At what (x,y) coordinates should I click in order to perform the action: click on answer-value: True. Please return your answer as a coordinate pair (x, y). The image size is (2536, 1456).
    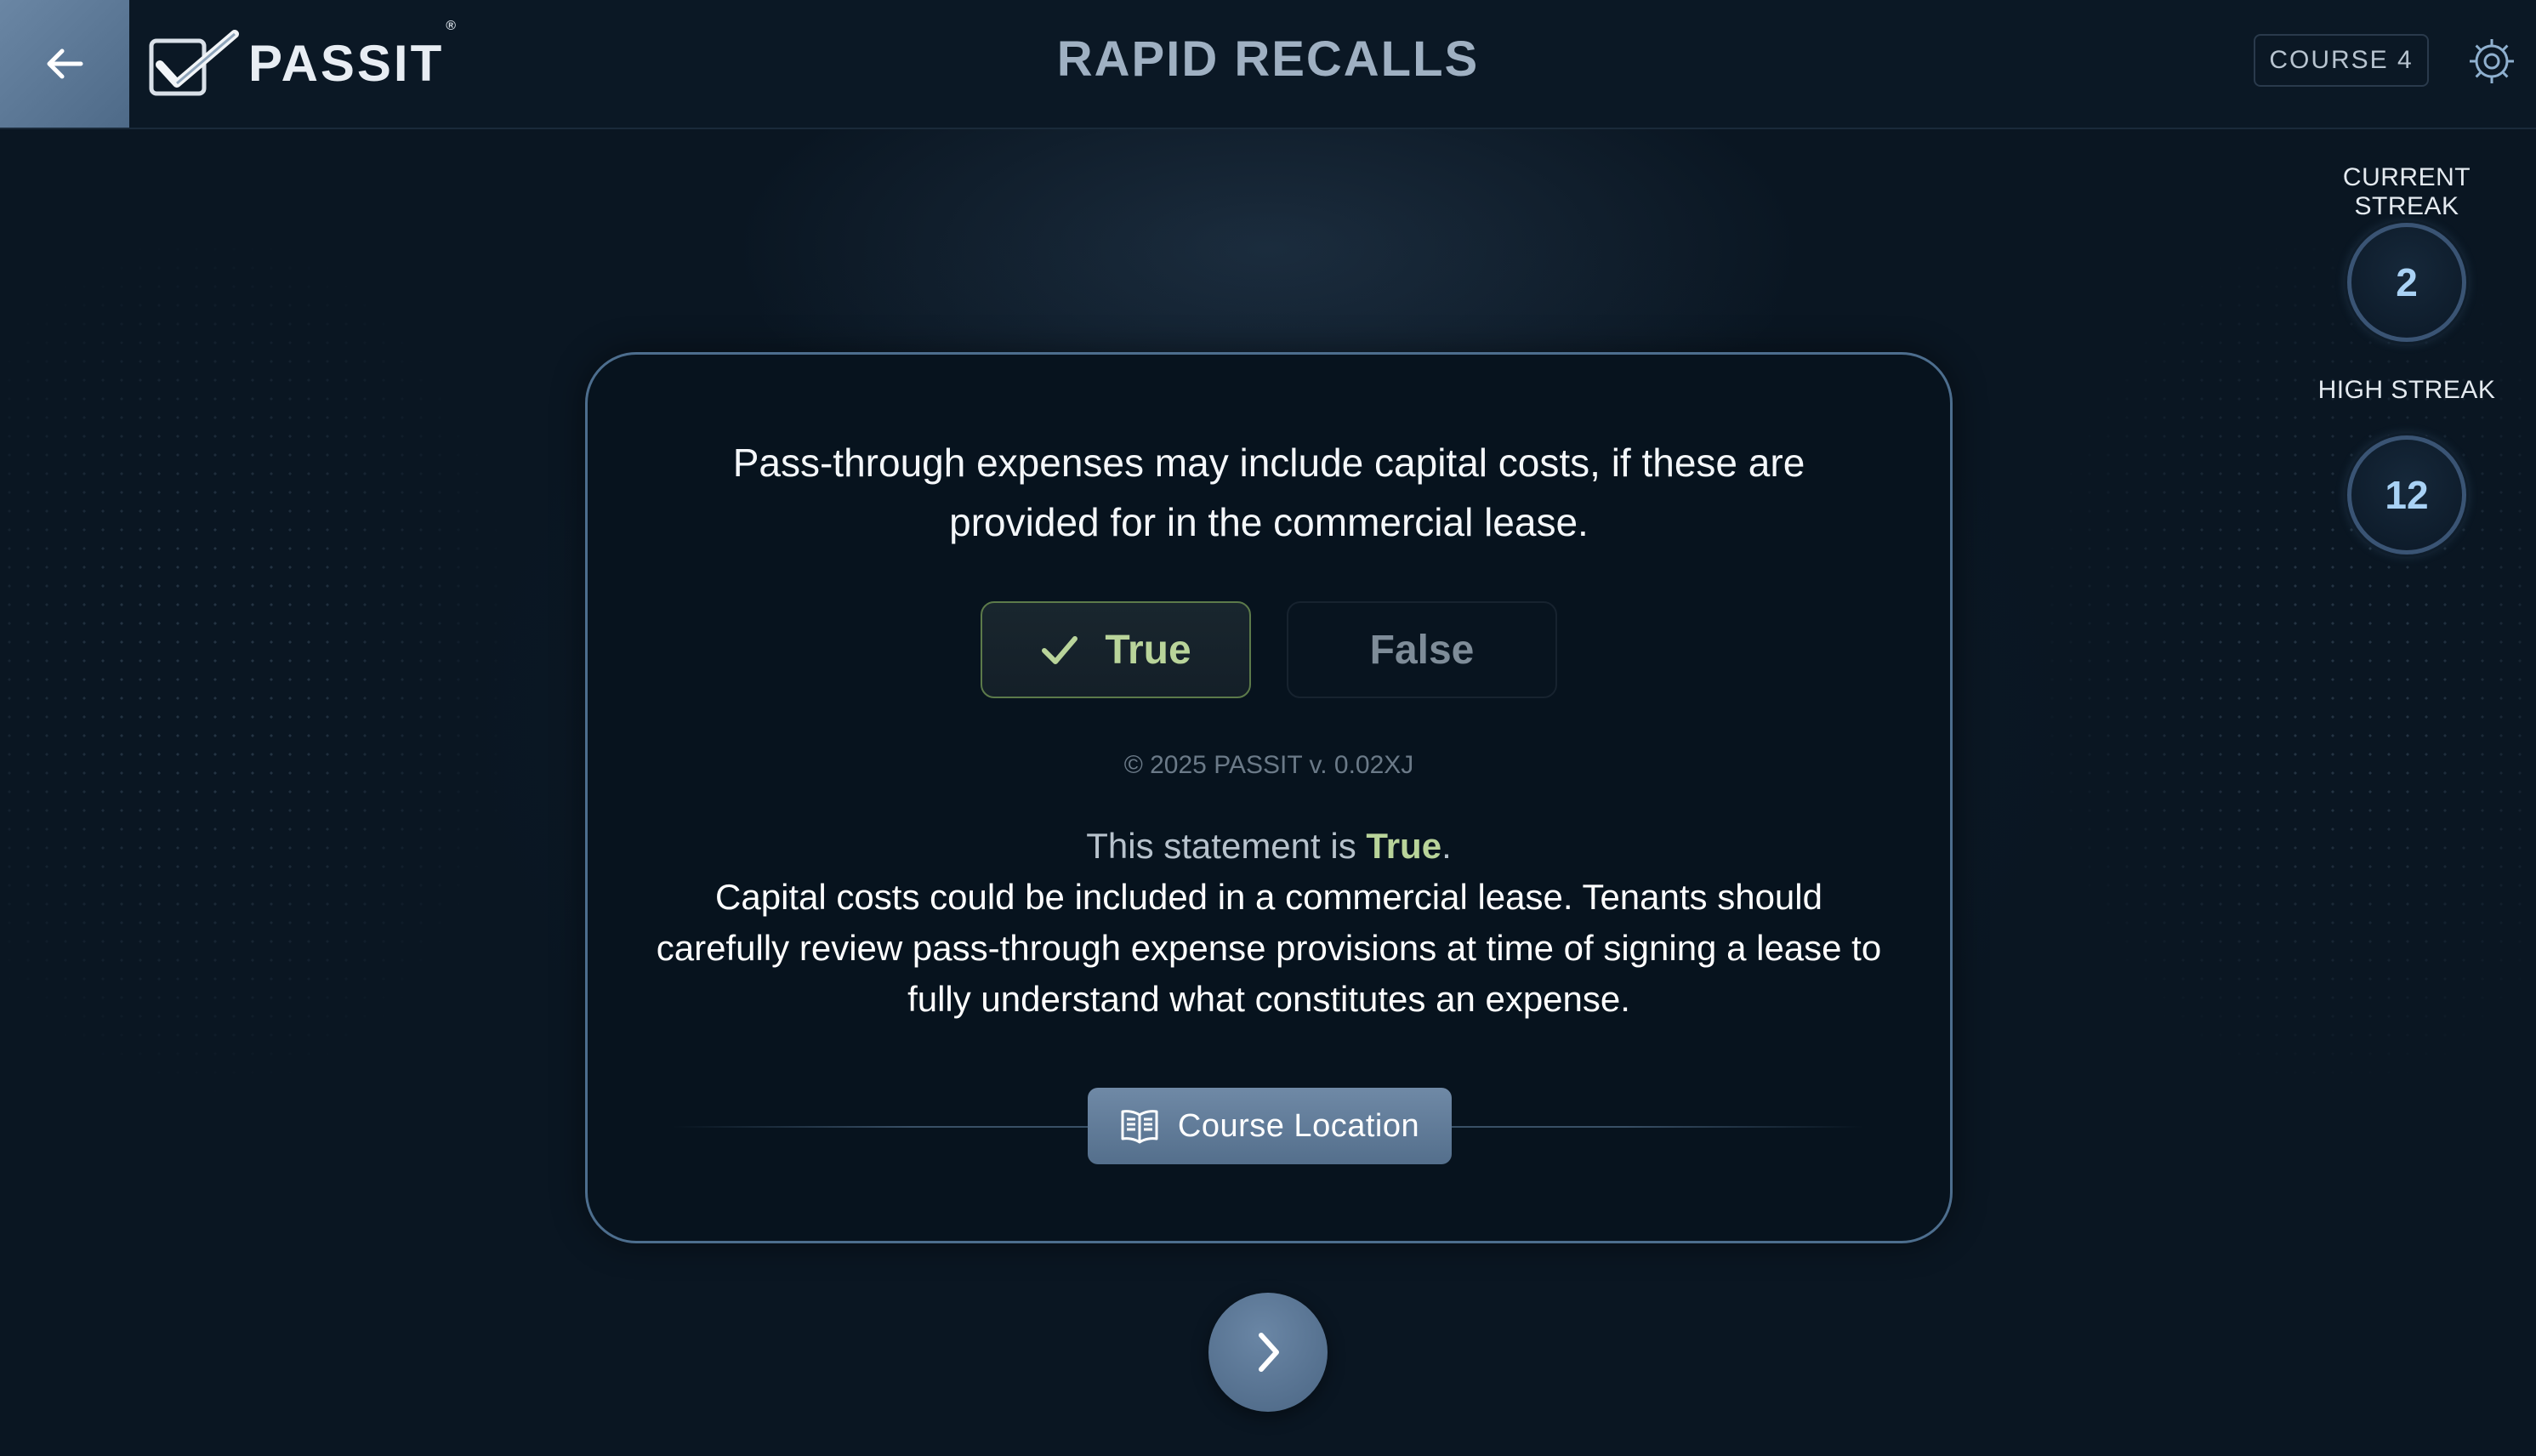
    Looking at the image, I should click on (1404, 846).